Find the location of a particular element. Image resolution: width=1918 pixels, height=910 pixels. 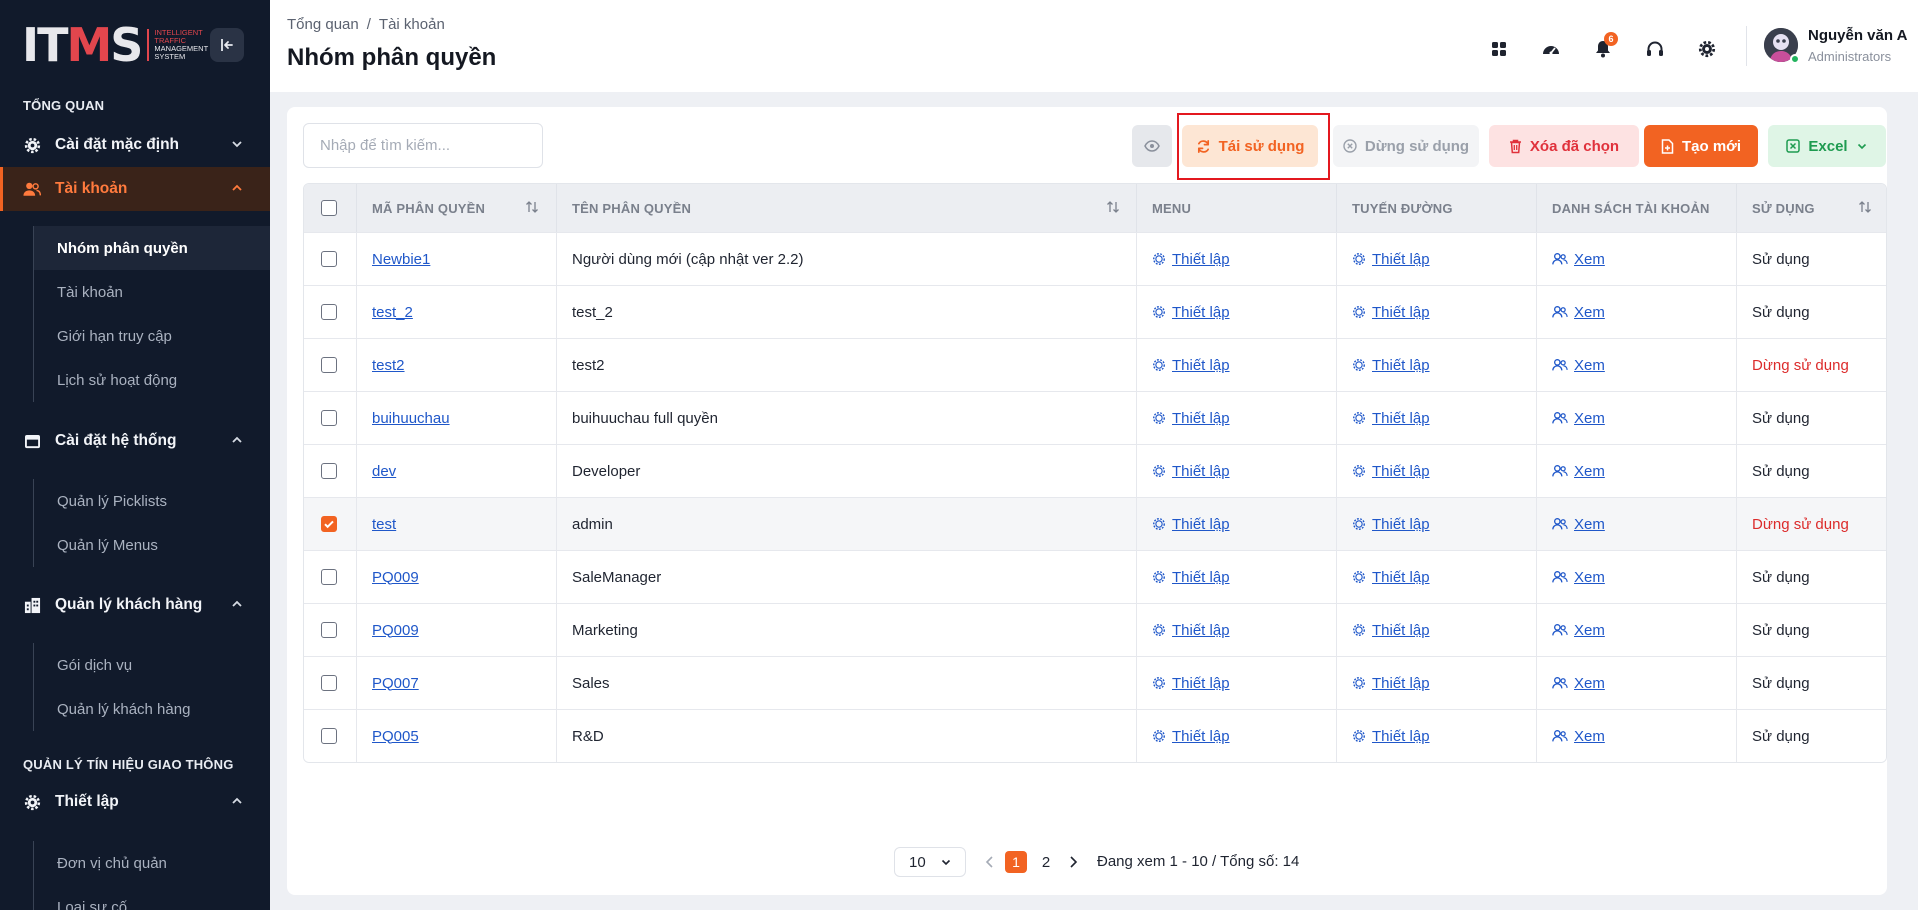

page-size-select: 10 is located at coordinates (930, 862).